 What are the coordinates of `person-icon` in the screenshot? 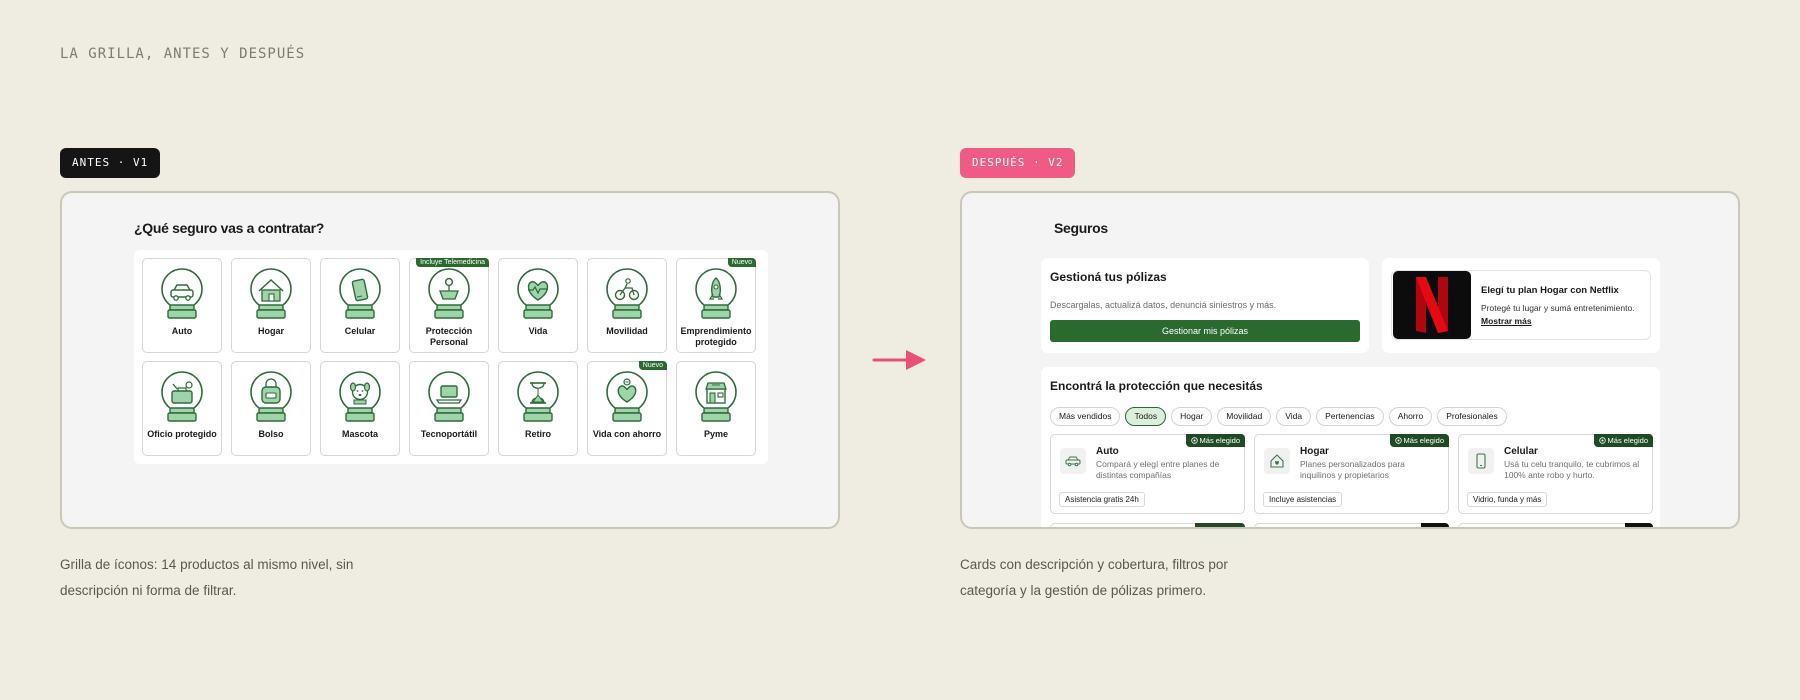 It's located at (449, 293).